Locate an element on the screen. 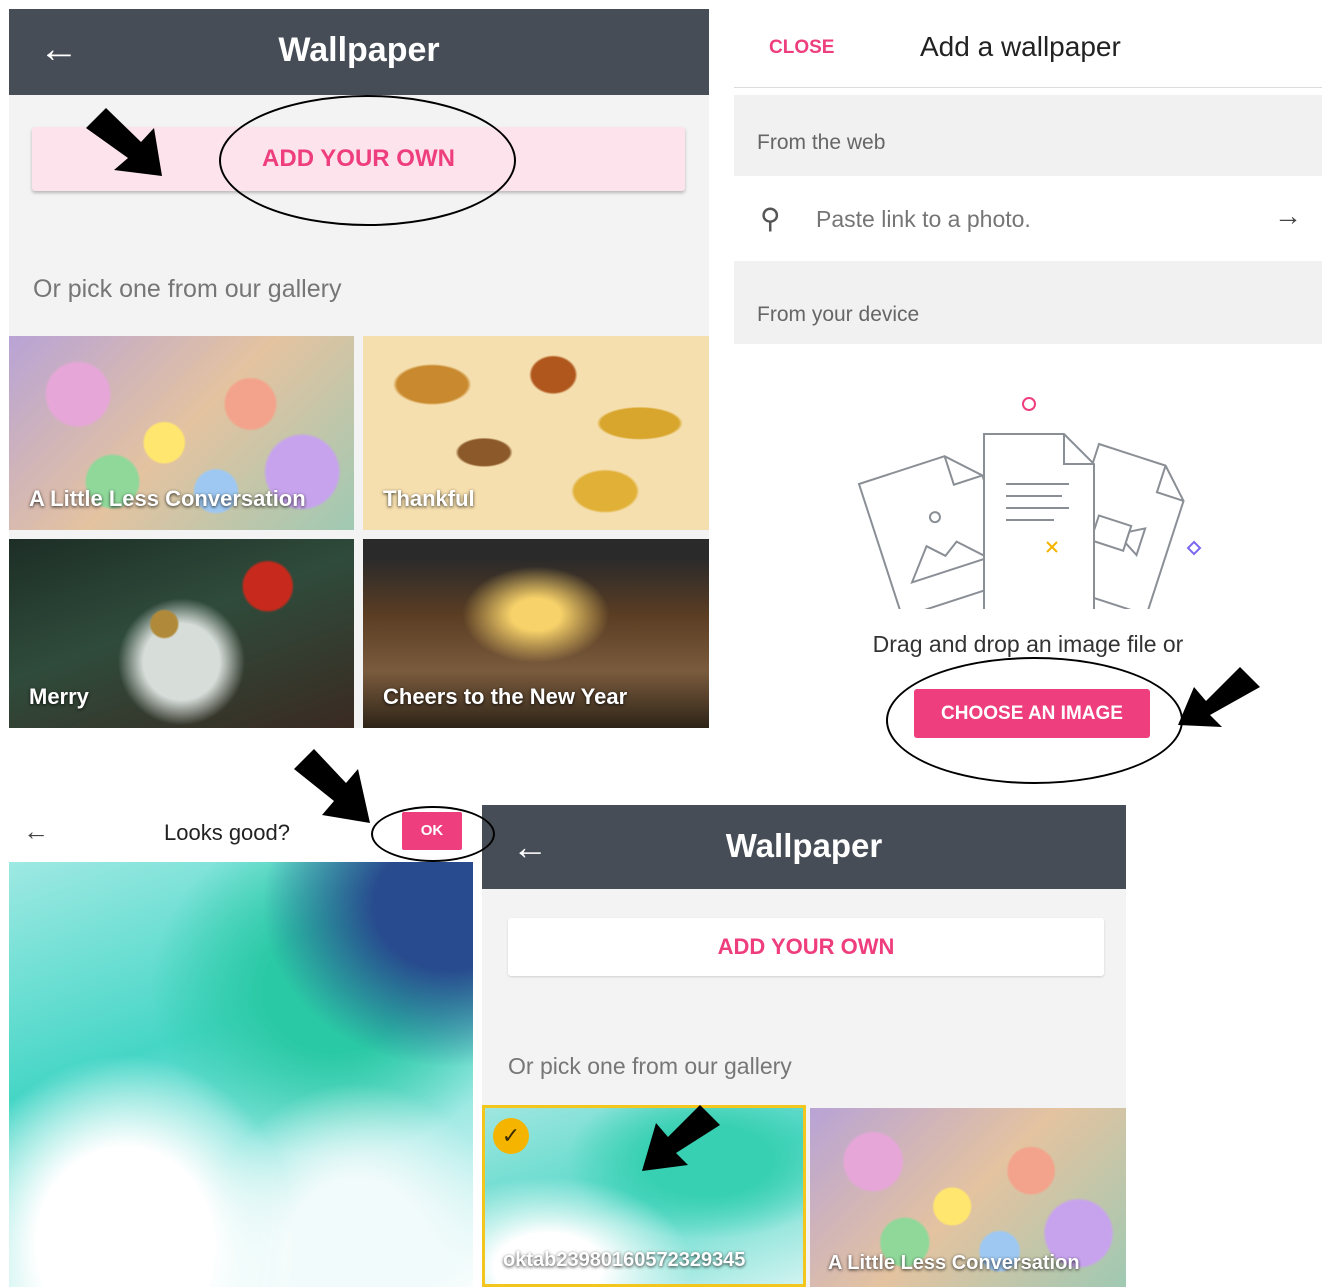 The image size is (1322, 1287). section-label: From your device is located at coordinates (838, 314).